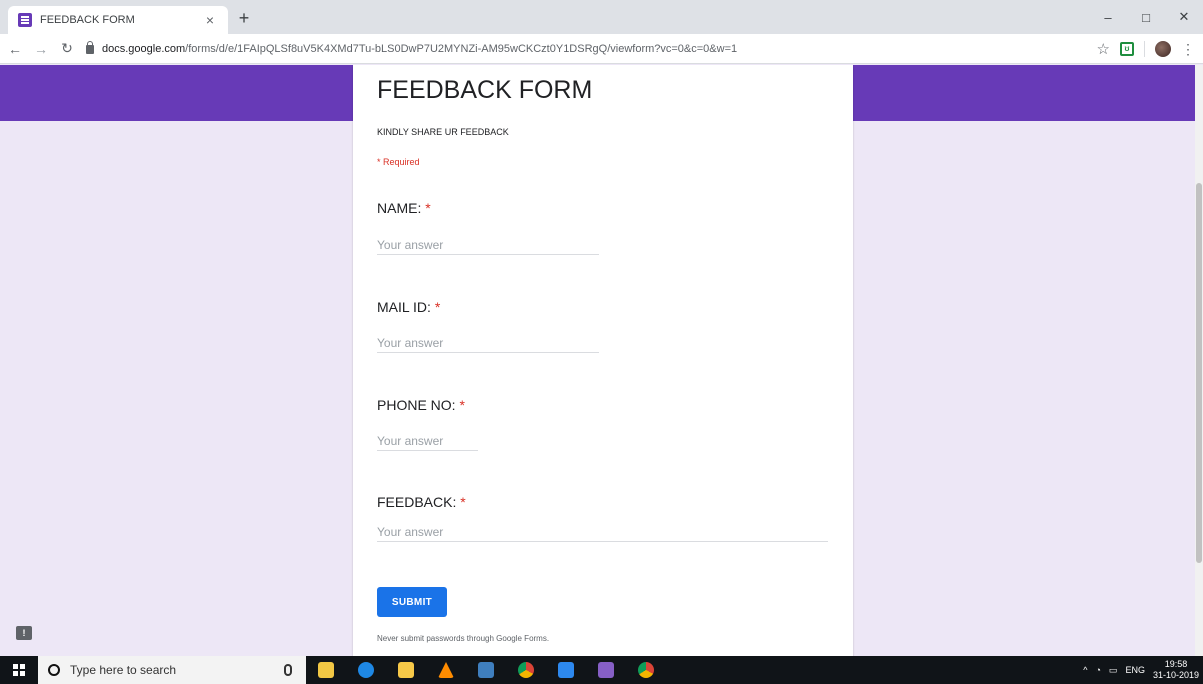 This screenshot has height=684, width=1203. I want to click on bookmark-star-icon: ☆, so click(1103, 49).